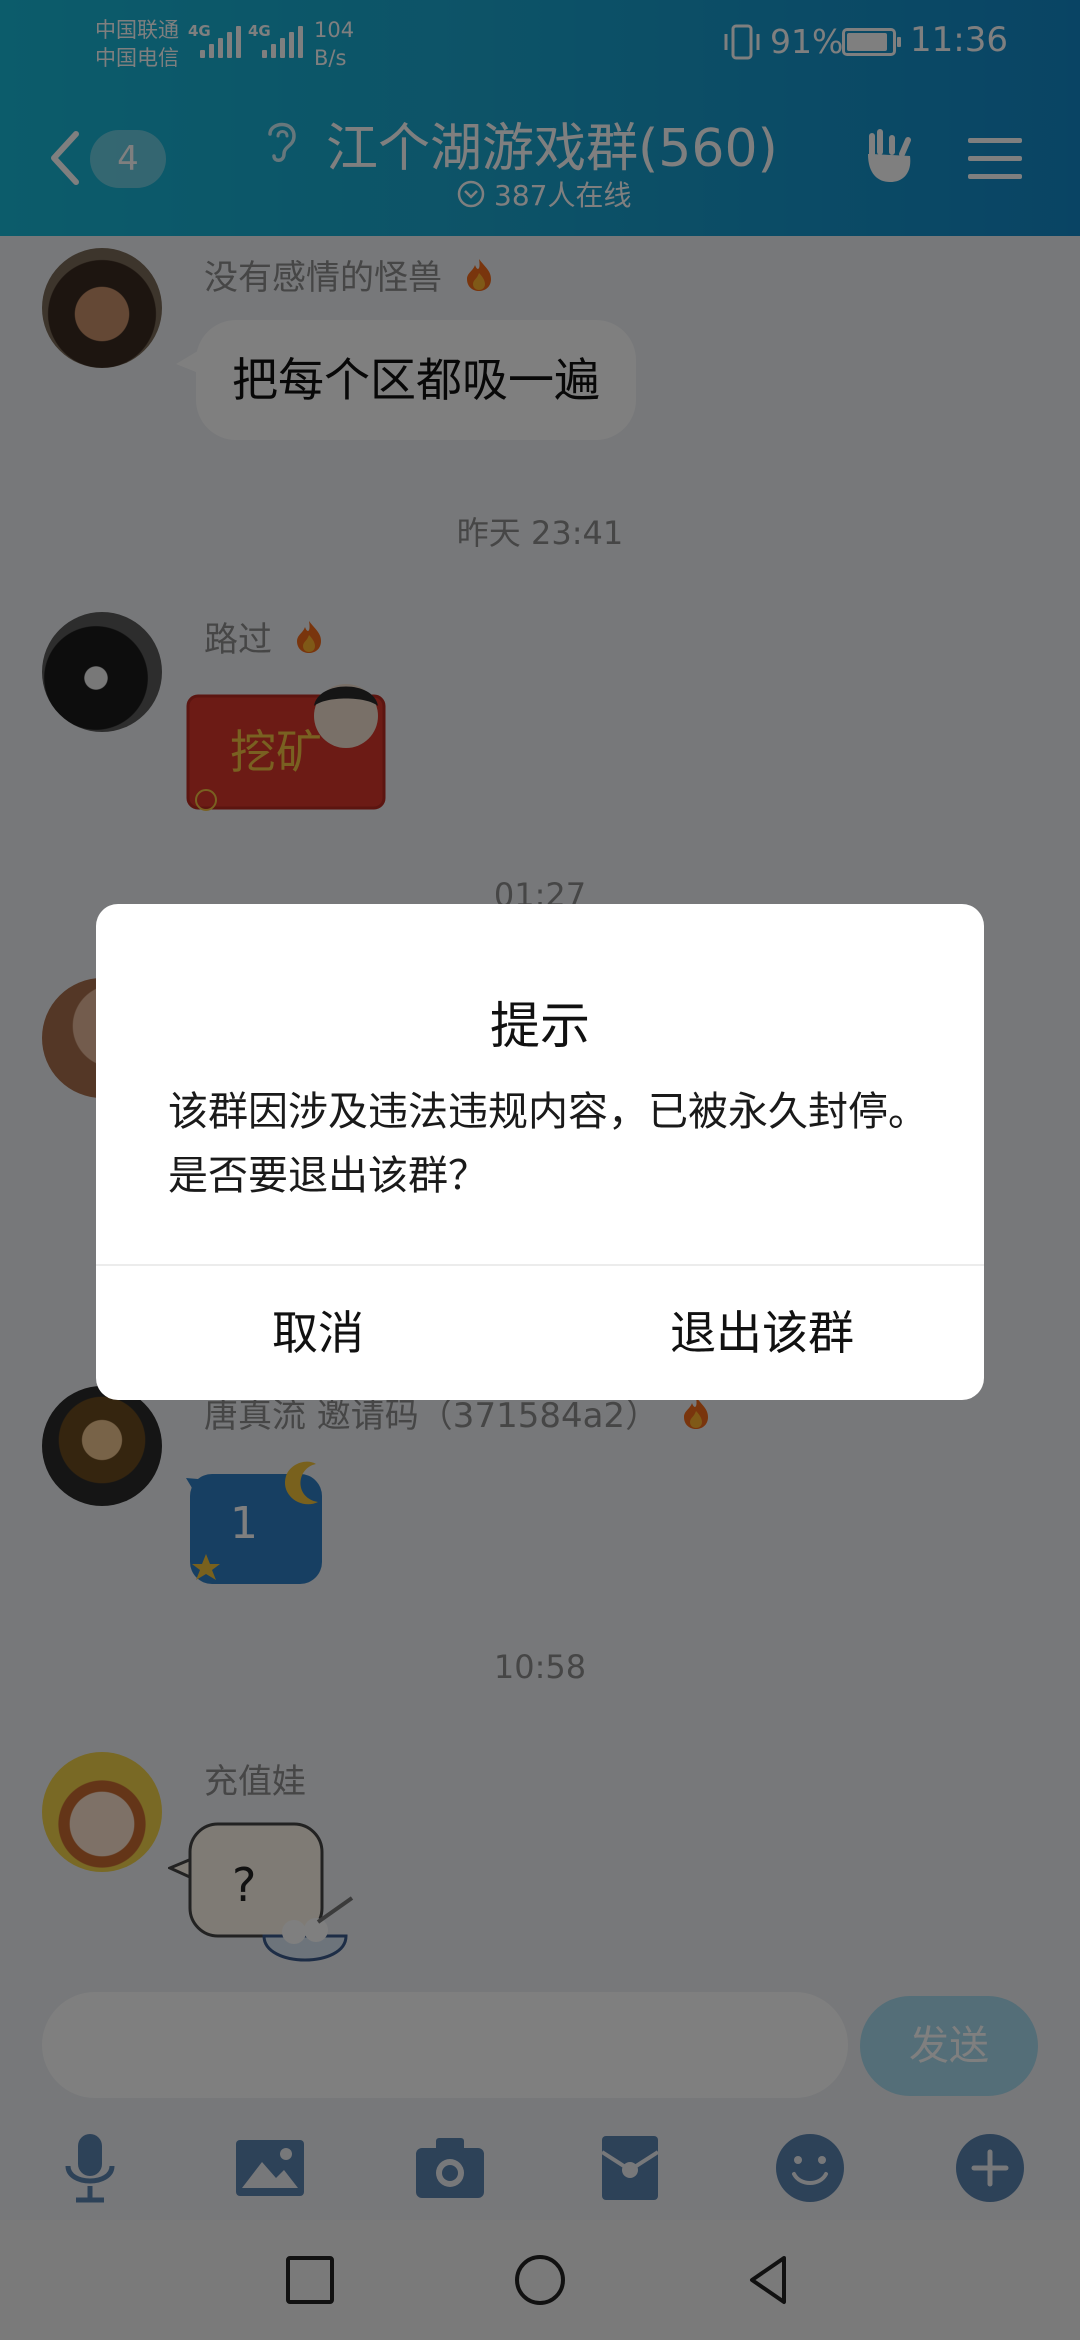  What do you see at coordinates (548, 1144) in the screenshot?
I see `dialog-message: 该群因涉及违法违规内容，已被永久封停。是否要退出该群？` at bounding box center [548, 1144].